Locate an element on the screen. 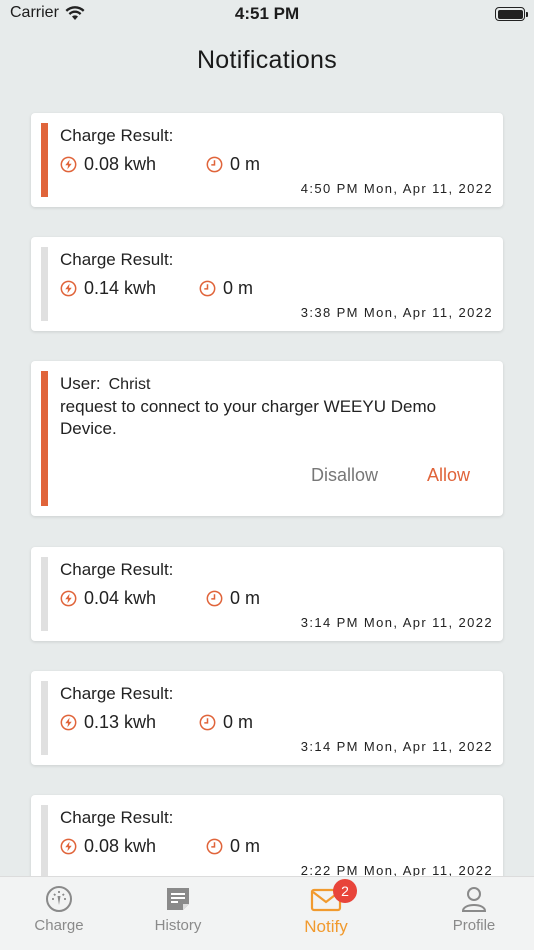 Image resolution: width=534 pixels, height=950 pixels. tab-label: Profile is located at coordinates (474, 925).